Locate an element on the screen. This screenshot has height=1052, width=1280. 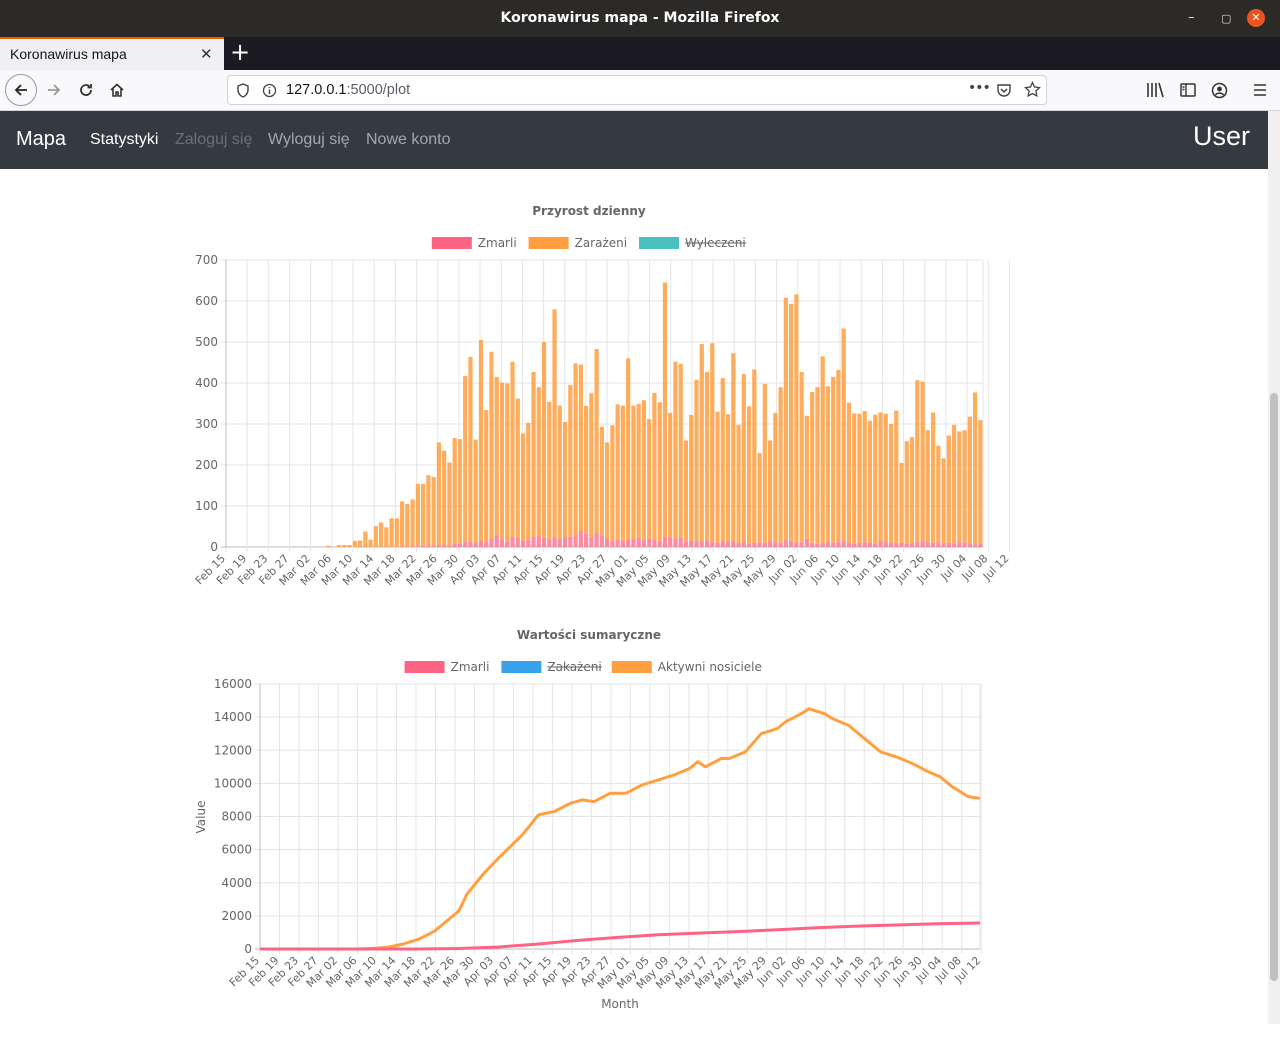
new-tab-button: + is located at coordinates (240, 52).